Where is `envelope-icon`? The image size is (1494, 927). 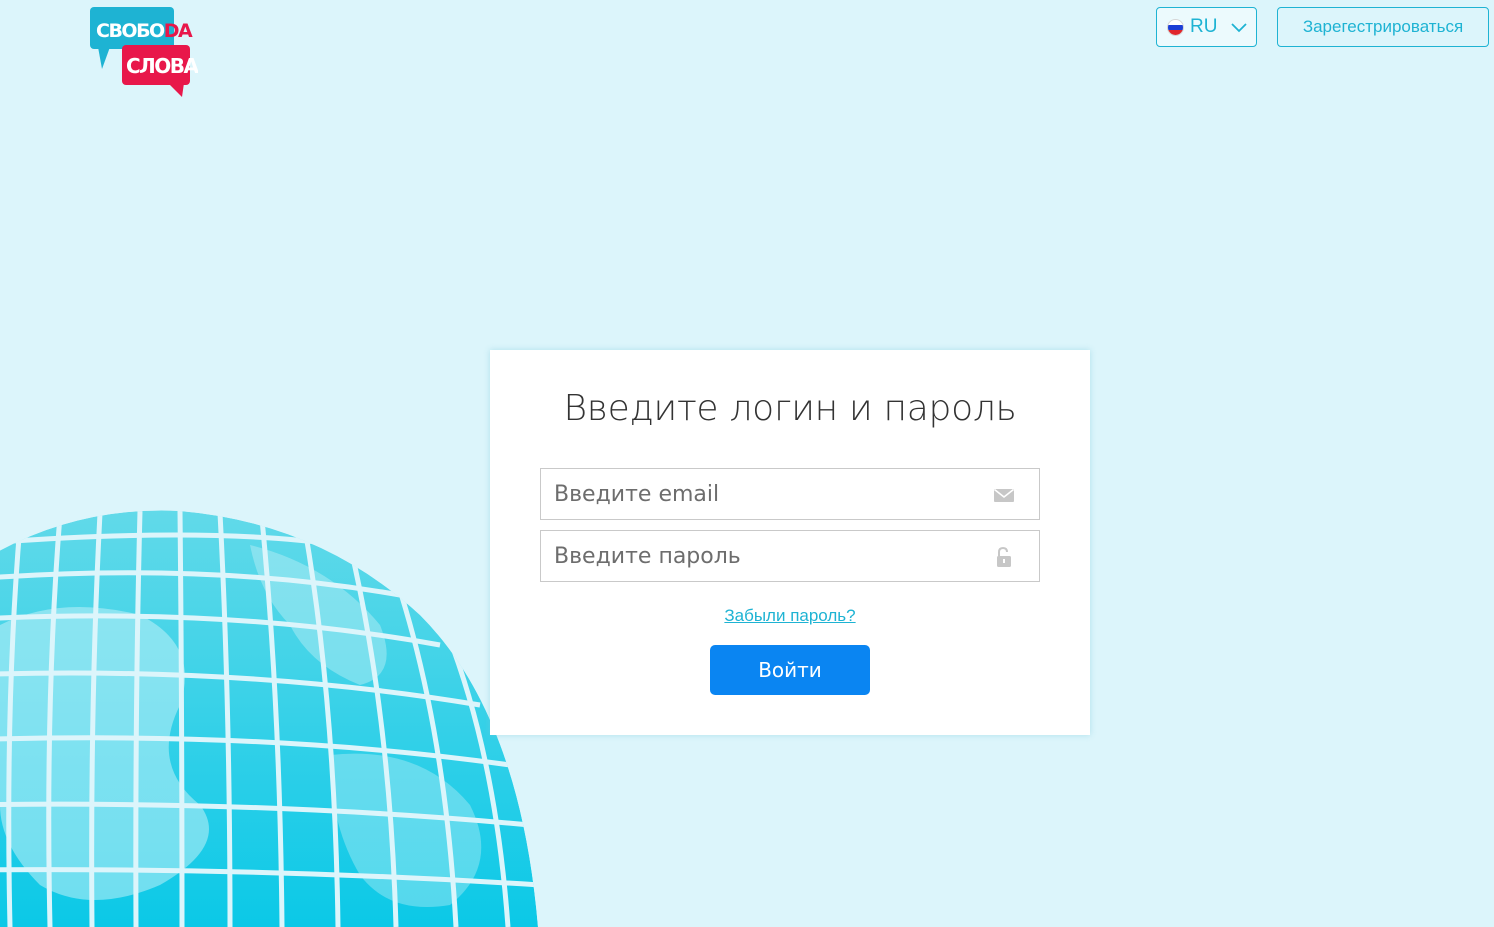 envelope-icon is located at coordinates (1004, 495).